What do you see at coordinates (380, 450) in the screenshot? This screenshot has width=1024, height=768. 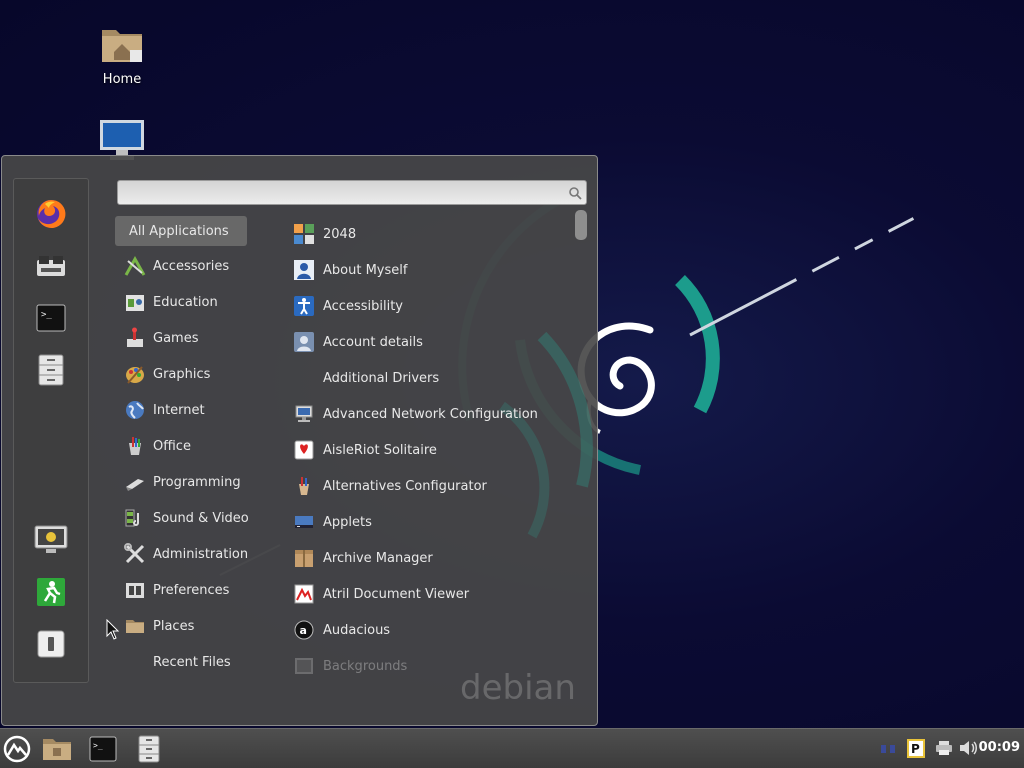 I see `app-label: AisleRiot Solitaire` at bounding box center [380, 450].